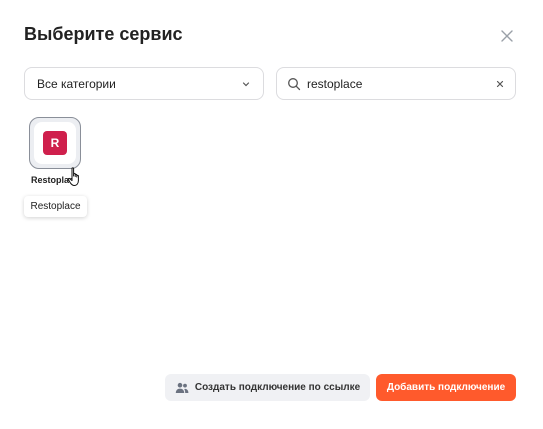 The width and height of the screenshot is (543, 429). What do you see at coordinates (182, 387) in the screenshot?
I see `users-icon` at bounding box center [182, 387].